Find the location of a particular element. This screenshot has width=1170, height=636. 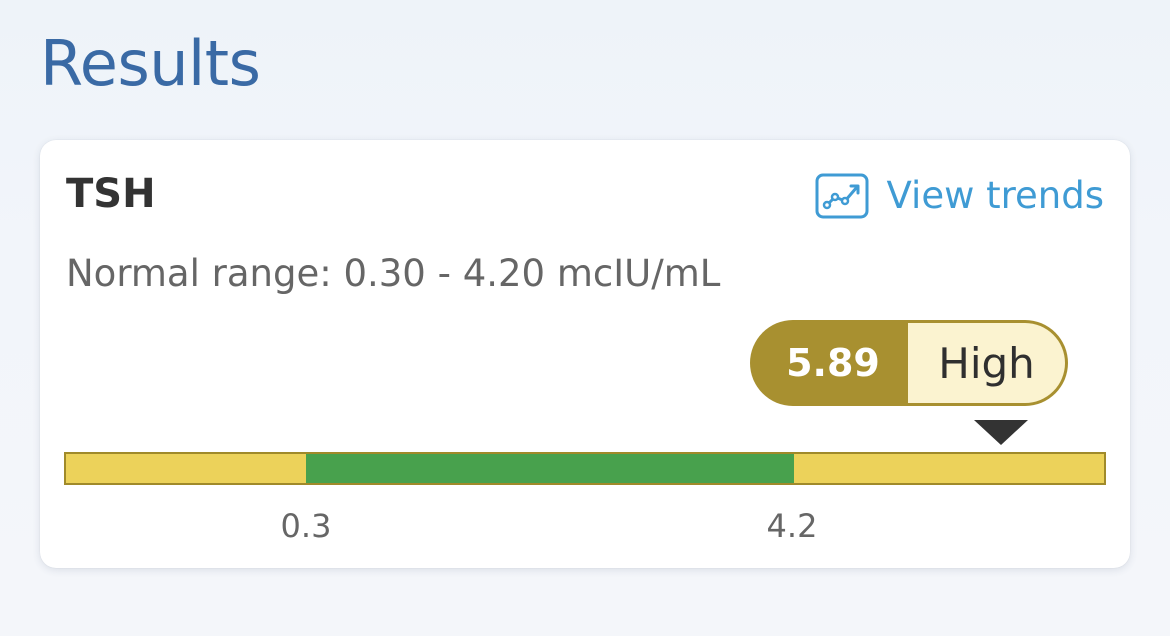

range-tick-high: 4.2 is located at coordinates (792, 526).